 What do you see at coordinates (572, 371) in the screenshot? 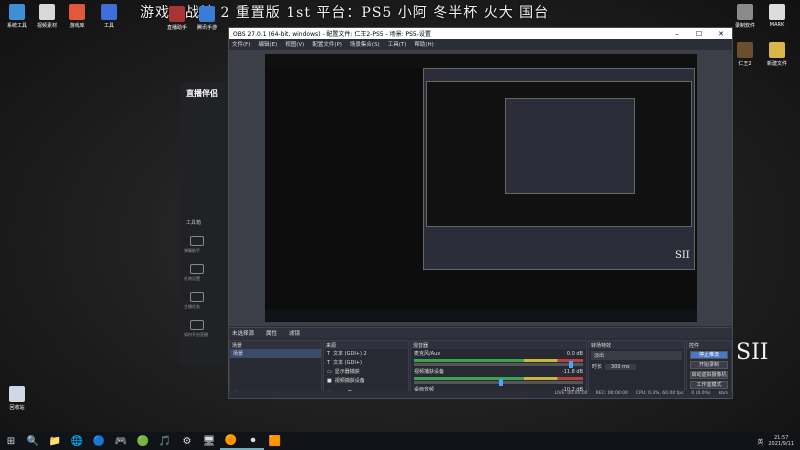
I see `channel-level: -11.8 dB` at bounding box center [572, 371].